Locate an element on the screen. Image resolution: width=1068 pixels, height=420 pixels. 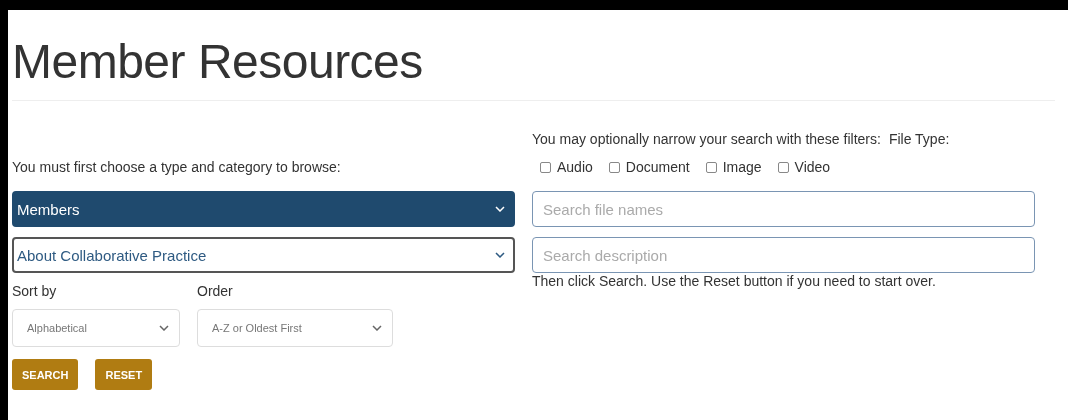
checkbox-label: Video is located at coordinates (812, 167).